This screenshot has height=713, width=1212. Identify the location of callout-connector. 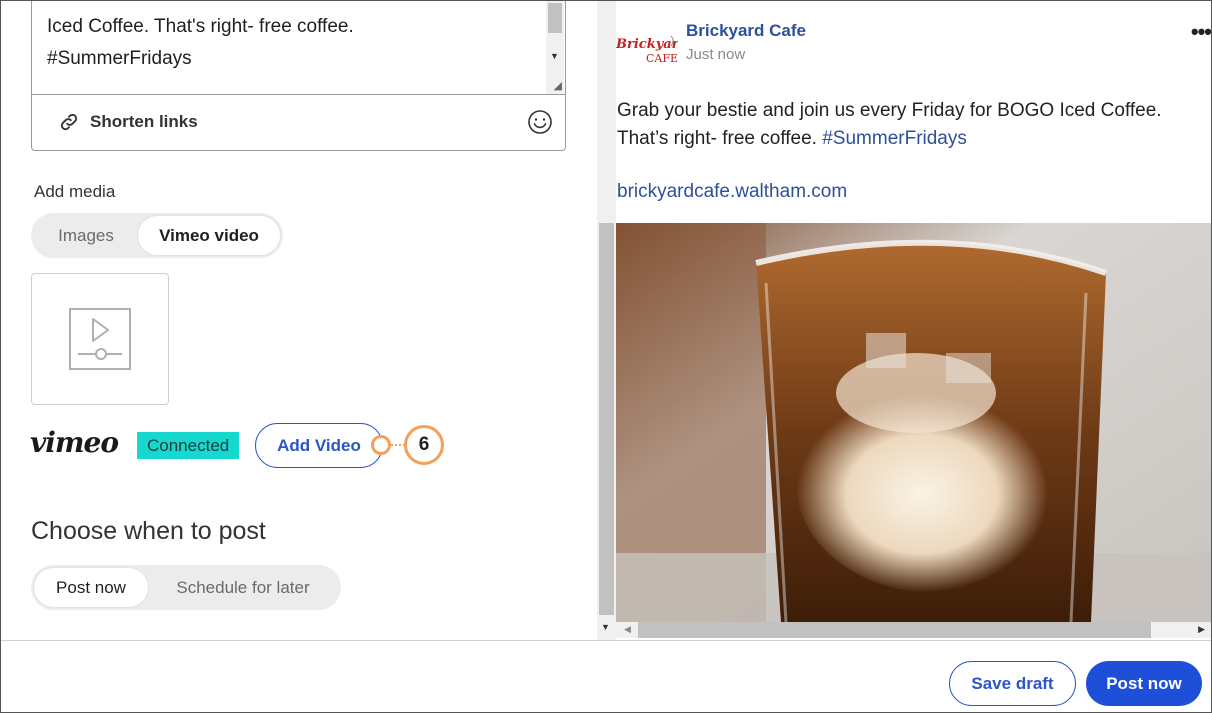
(398, 445).